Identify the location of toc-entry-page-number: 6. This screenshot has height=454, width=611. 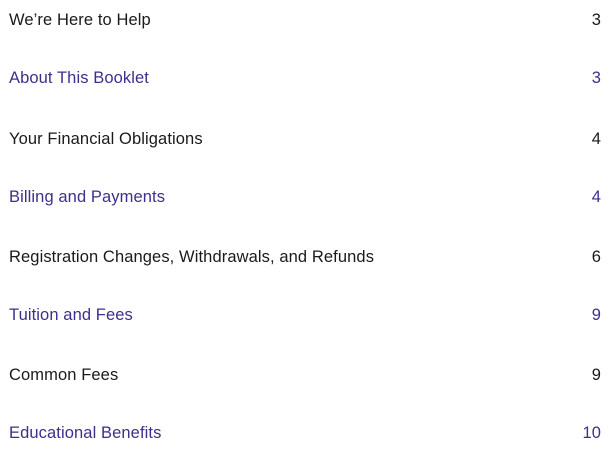
(596, 256).